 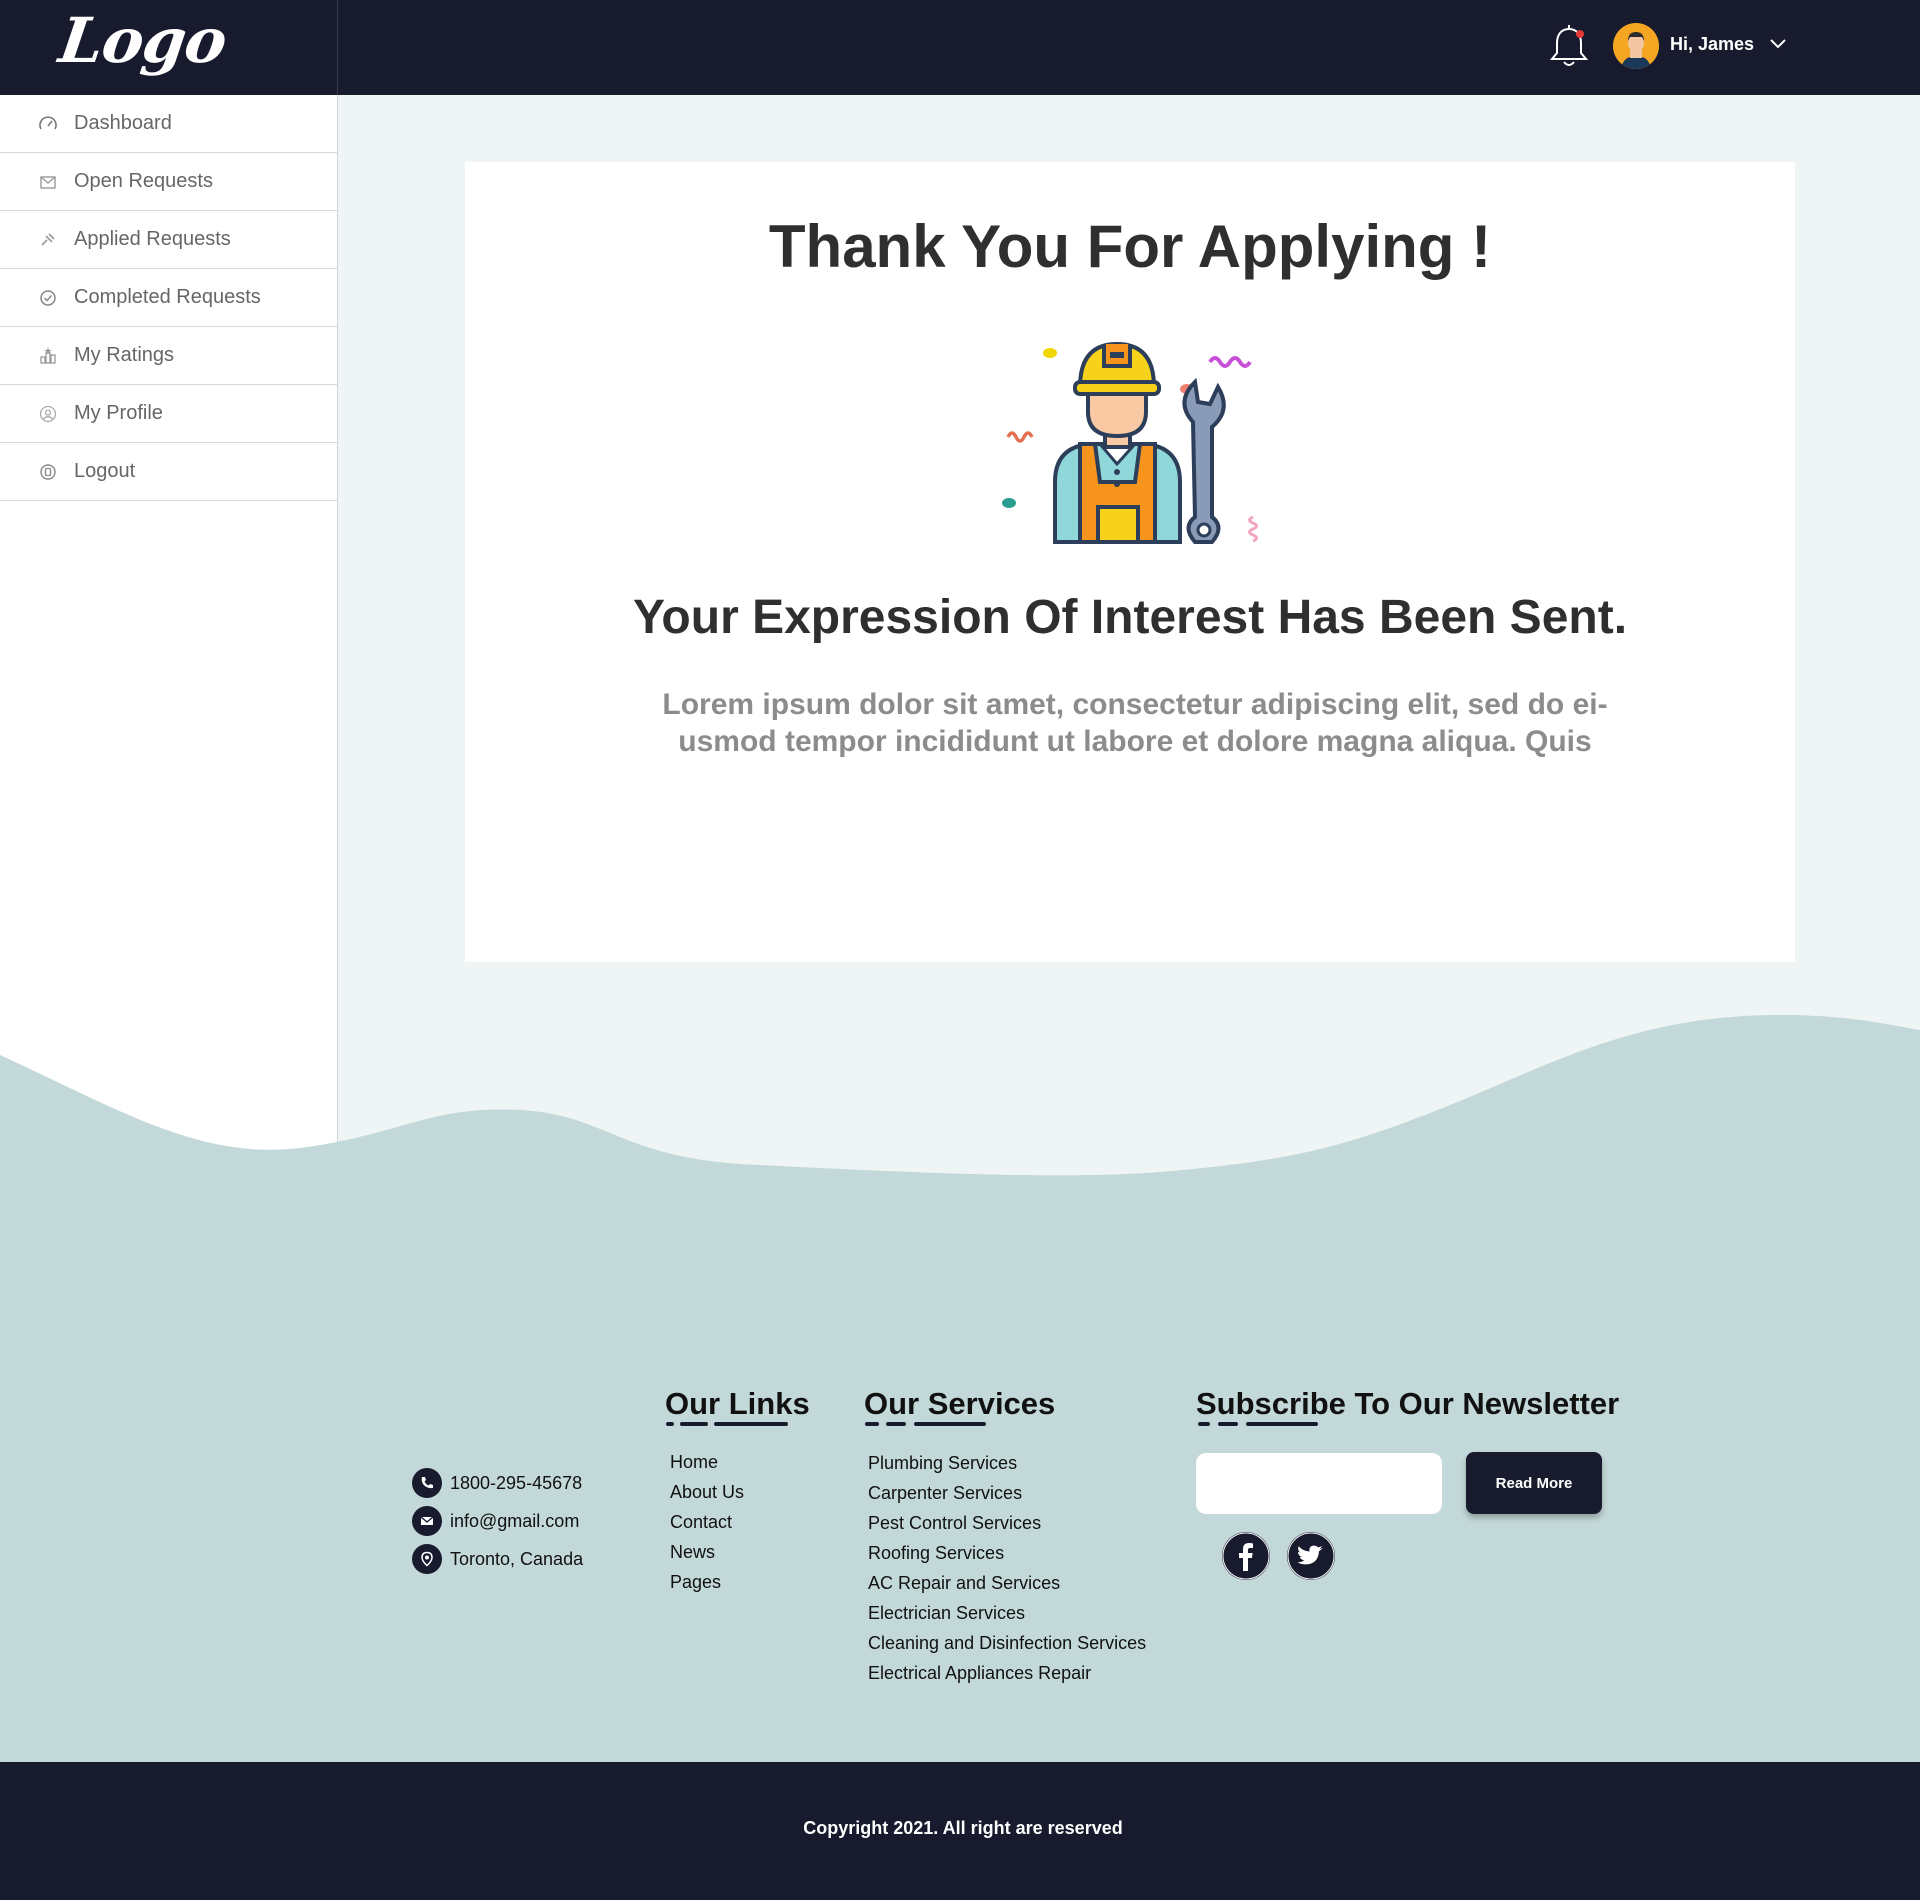 What do you see at coordinates (1007, 1468) in the screenshot?
I see `service-link: Plumbing Services` at bounding box center [1007, 1468].